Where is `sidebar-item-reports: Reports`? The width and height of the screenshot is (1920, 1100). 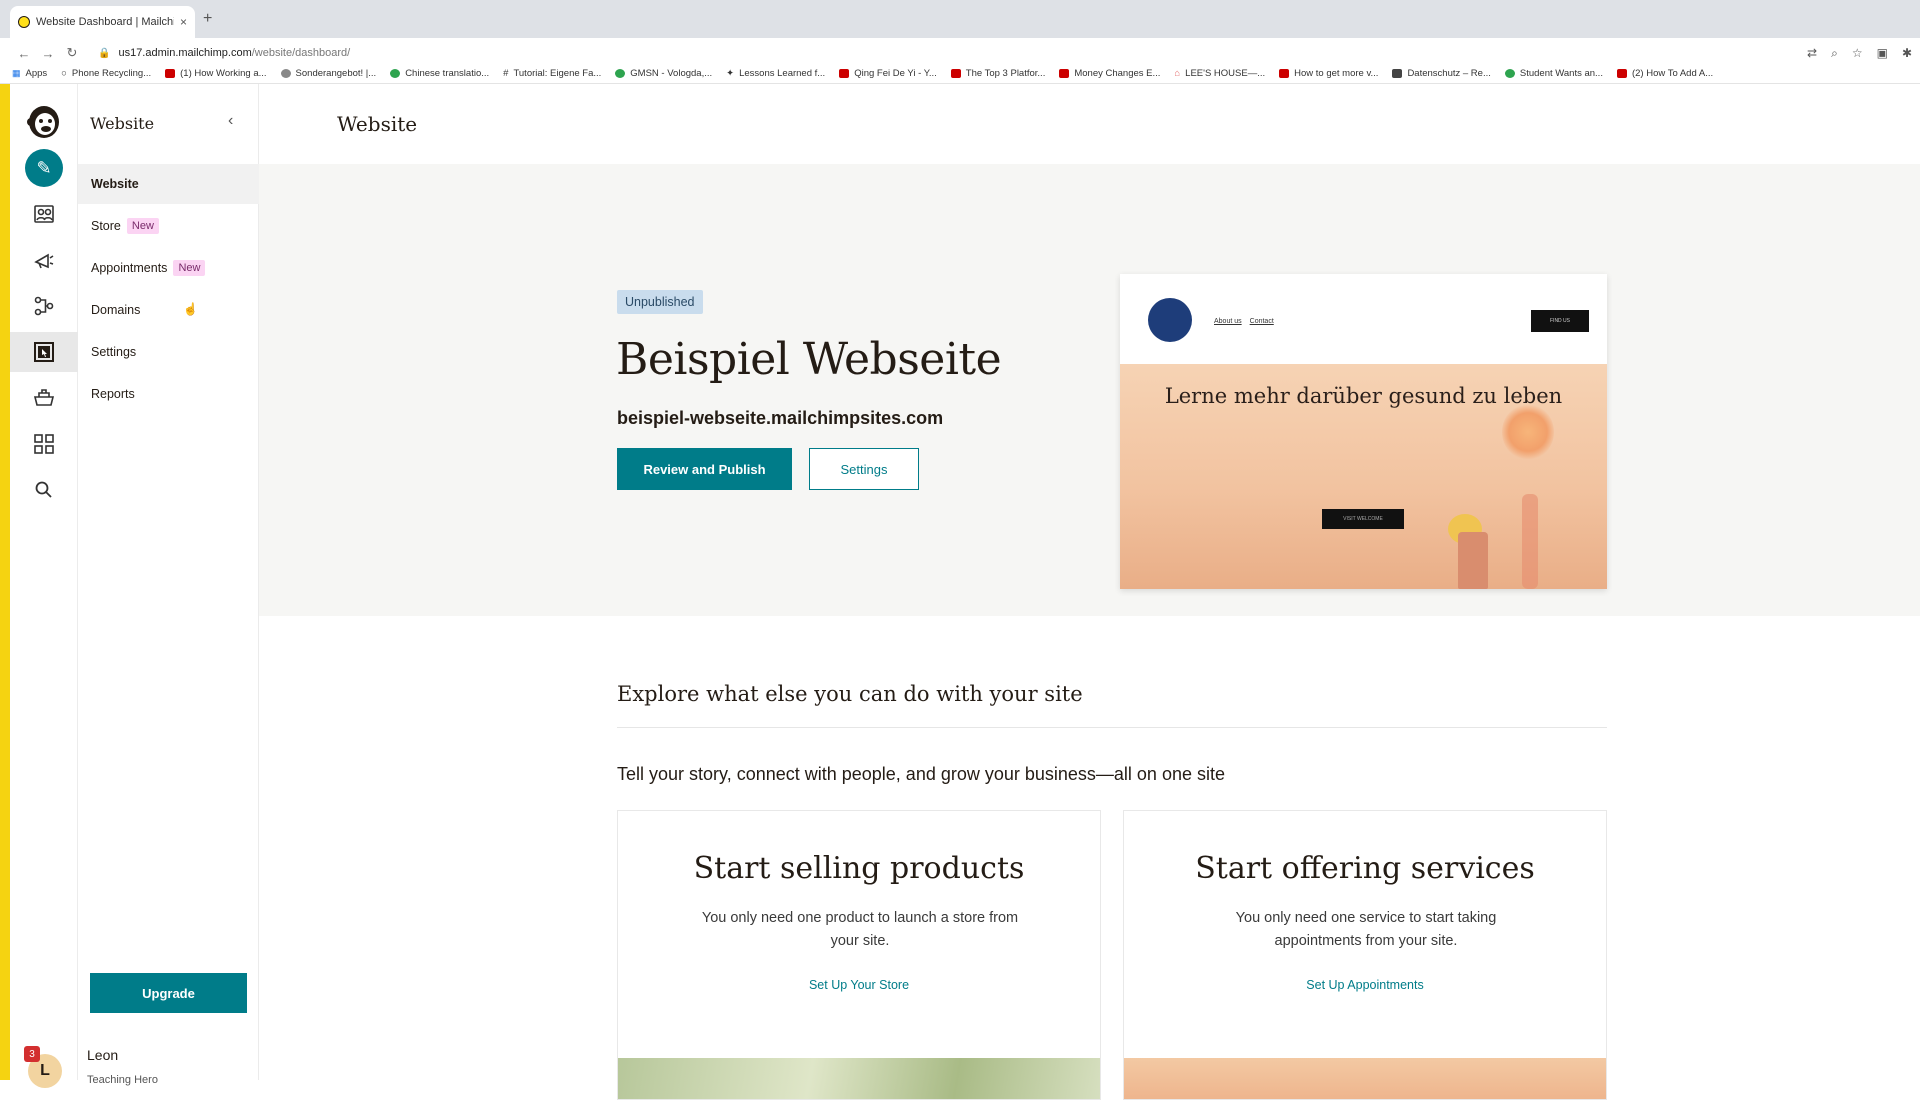
sidebar-item-reports: Reports is located at coordinates (168, 394).